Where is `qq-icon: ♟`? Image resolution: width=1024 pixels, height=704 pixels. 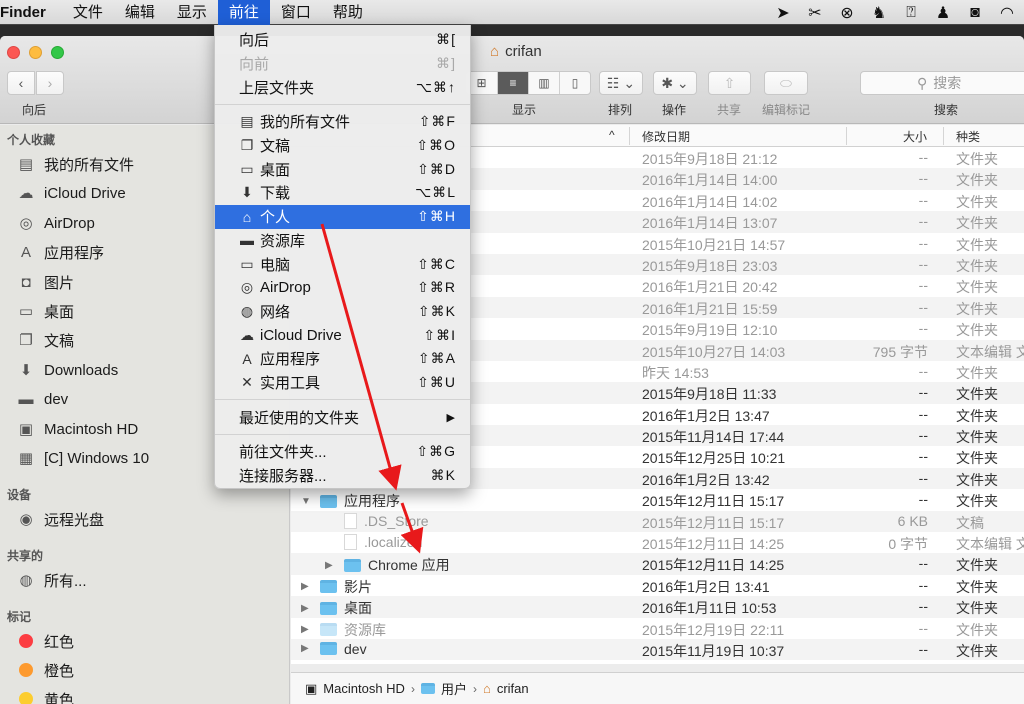 qq-icon: ♟ is located at coordinates (943, 13).